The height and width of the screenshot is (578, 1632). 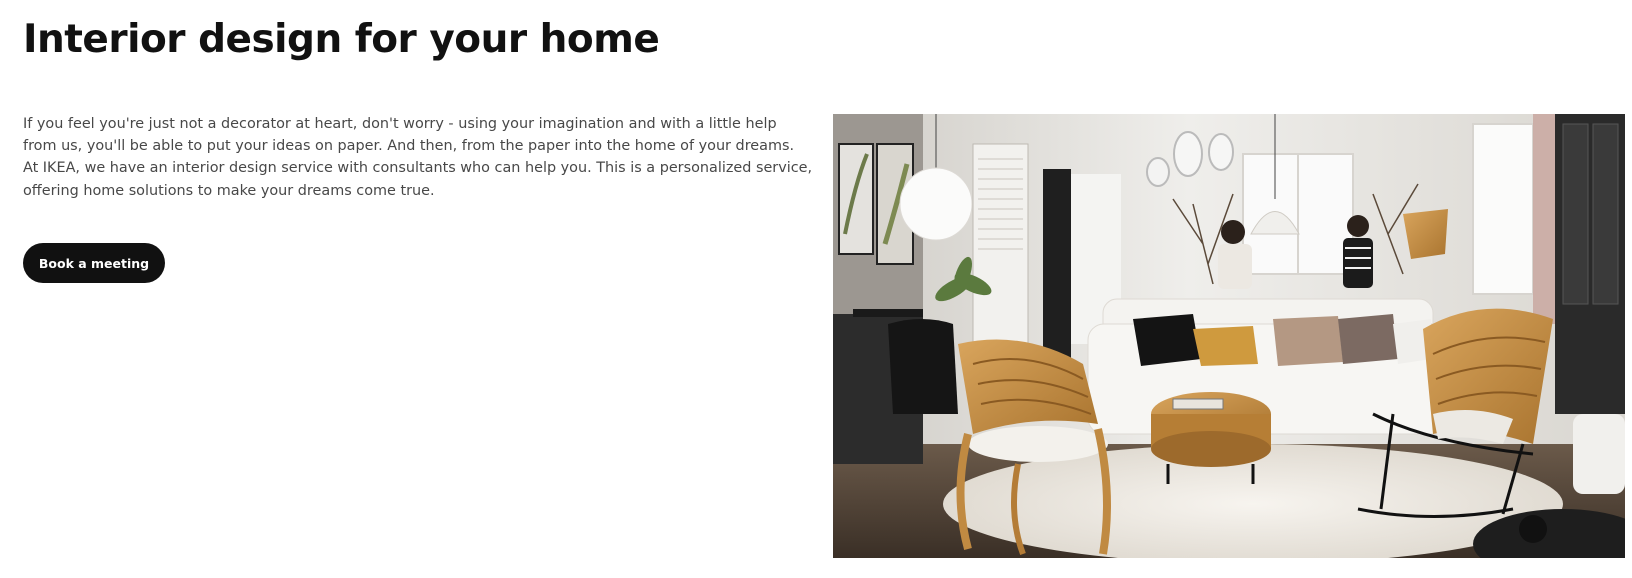 I want to click on page-title: Interior design for your home, so click(x=341, y=39).